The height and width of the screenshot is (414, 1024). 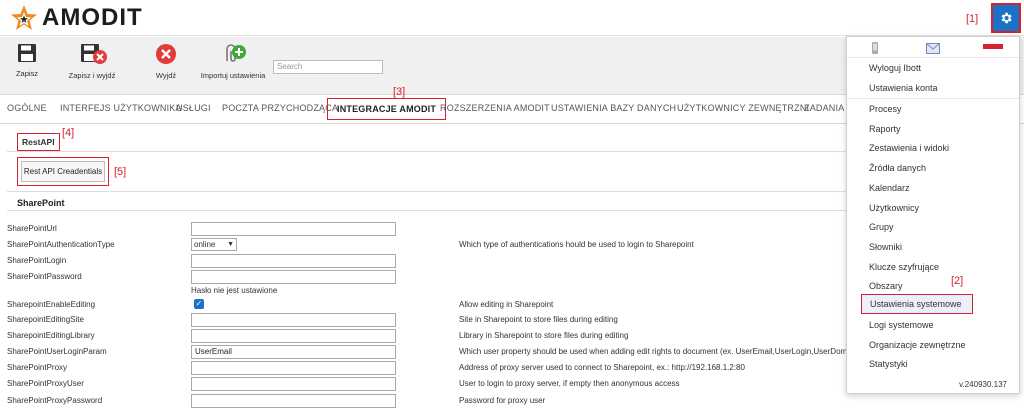 I want to click on tab-uzytkownicy-zewnetrzni: UŻYTKOWNICY ZEWNĘTRZNI, so click(x=743, y=108).